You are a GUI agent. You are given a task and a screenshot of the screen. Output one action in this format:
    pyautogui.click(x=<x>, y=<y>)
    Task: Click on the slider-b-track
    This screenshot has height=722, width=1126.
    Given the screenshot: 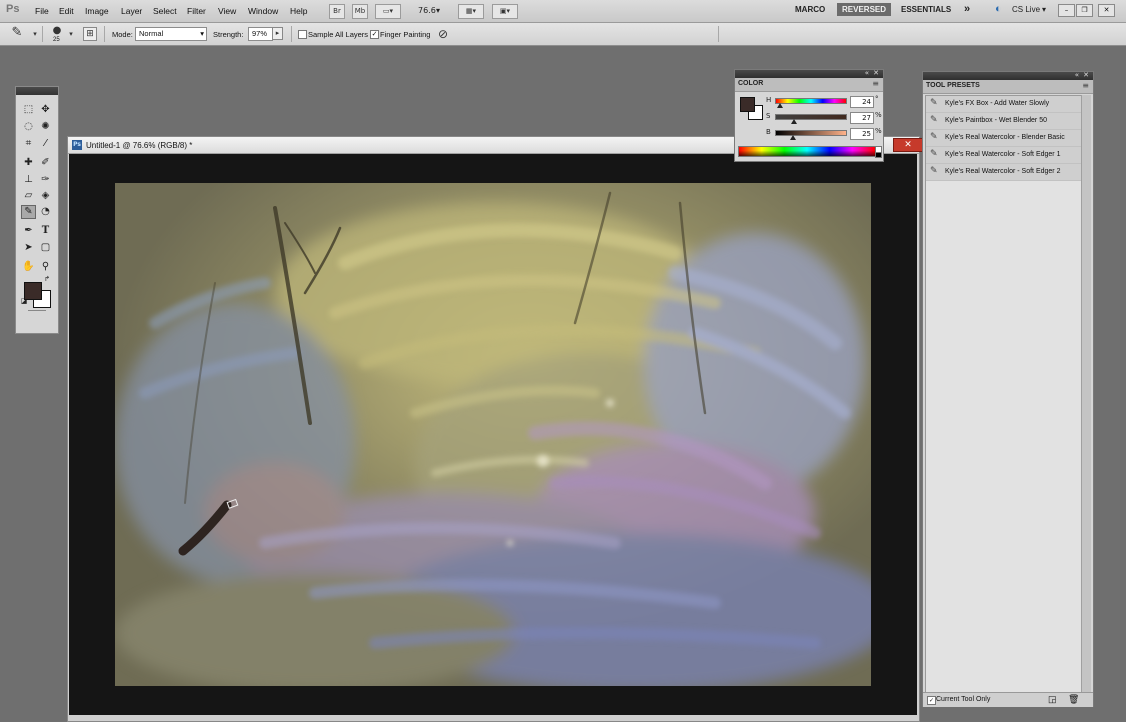 What is the action you would take?
    pyautogui.click(x=811, y=133)
    